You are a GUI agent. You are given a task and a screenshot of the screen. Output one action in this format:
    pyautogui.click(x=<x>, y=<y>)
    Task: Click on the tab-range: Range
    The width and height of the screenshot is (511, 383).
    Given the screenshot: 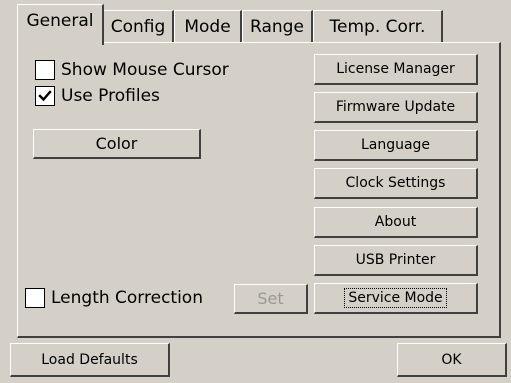 What is the action you would take?
    pyautogui.click(x=277, y=26)
    